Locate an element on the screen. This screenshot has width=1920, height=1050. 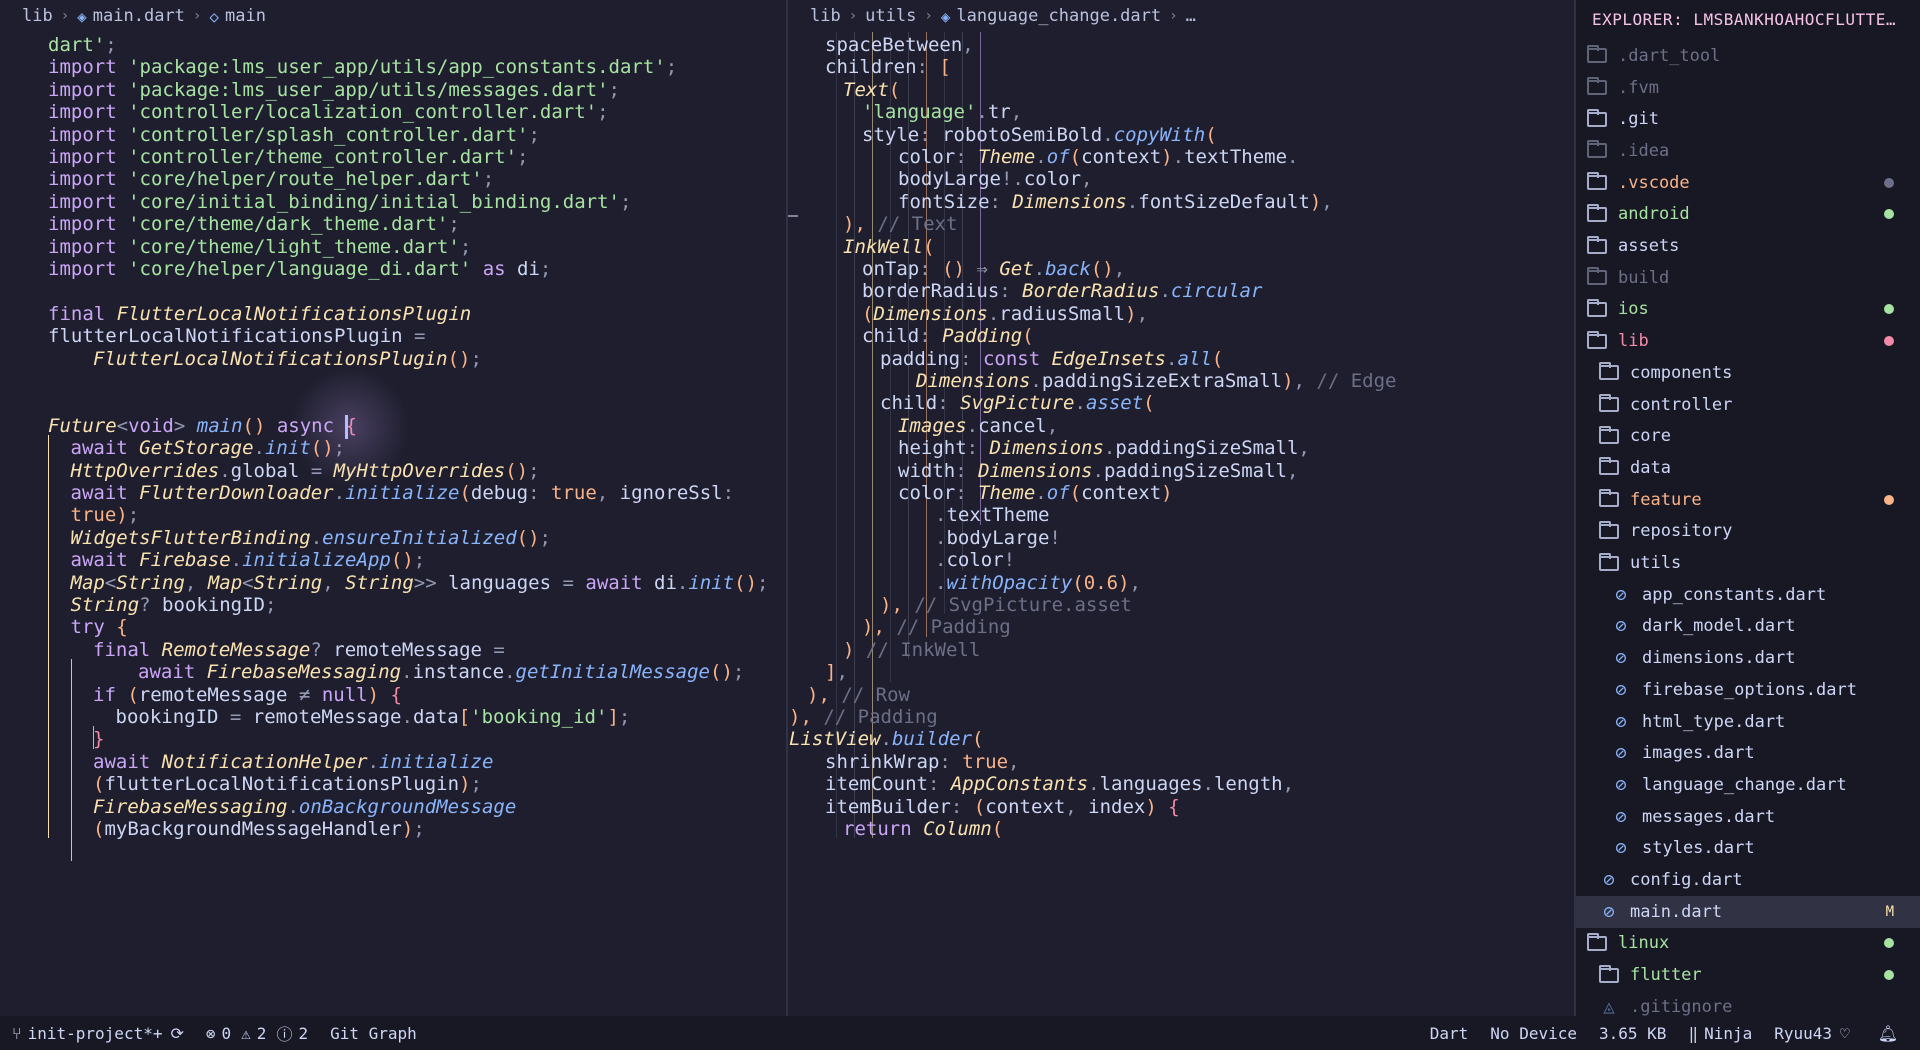
tree-file: ⊘ dark_model.dart is located at coordinates (1748, 627).